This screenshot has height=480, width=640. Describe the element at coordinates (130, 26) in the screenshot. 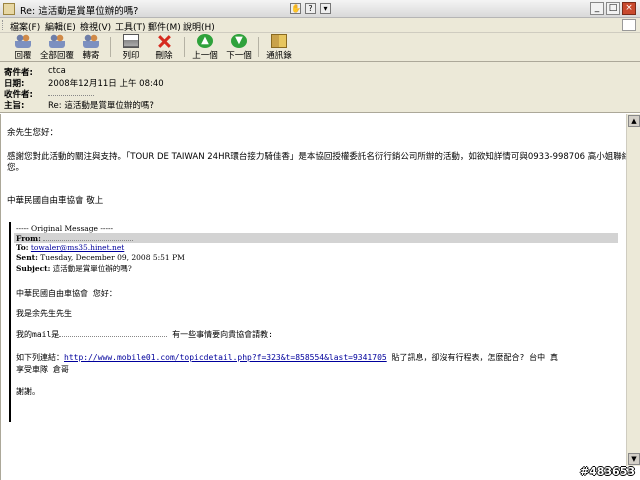

I see `menu-tools: 工具(T)` at that location.